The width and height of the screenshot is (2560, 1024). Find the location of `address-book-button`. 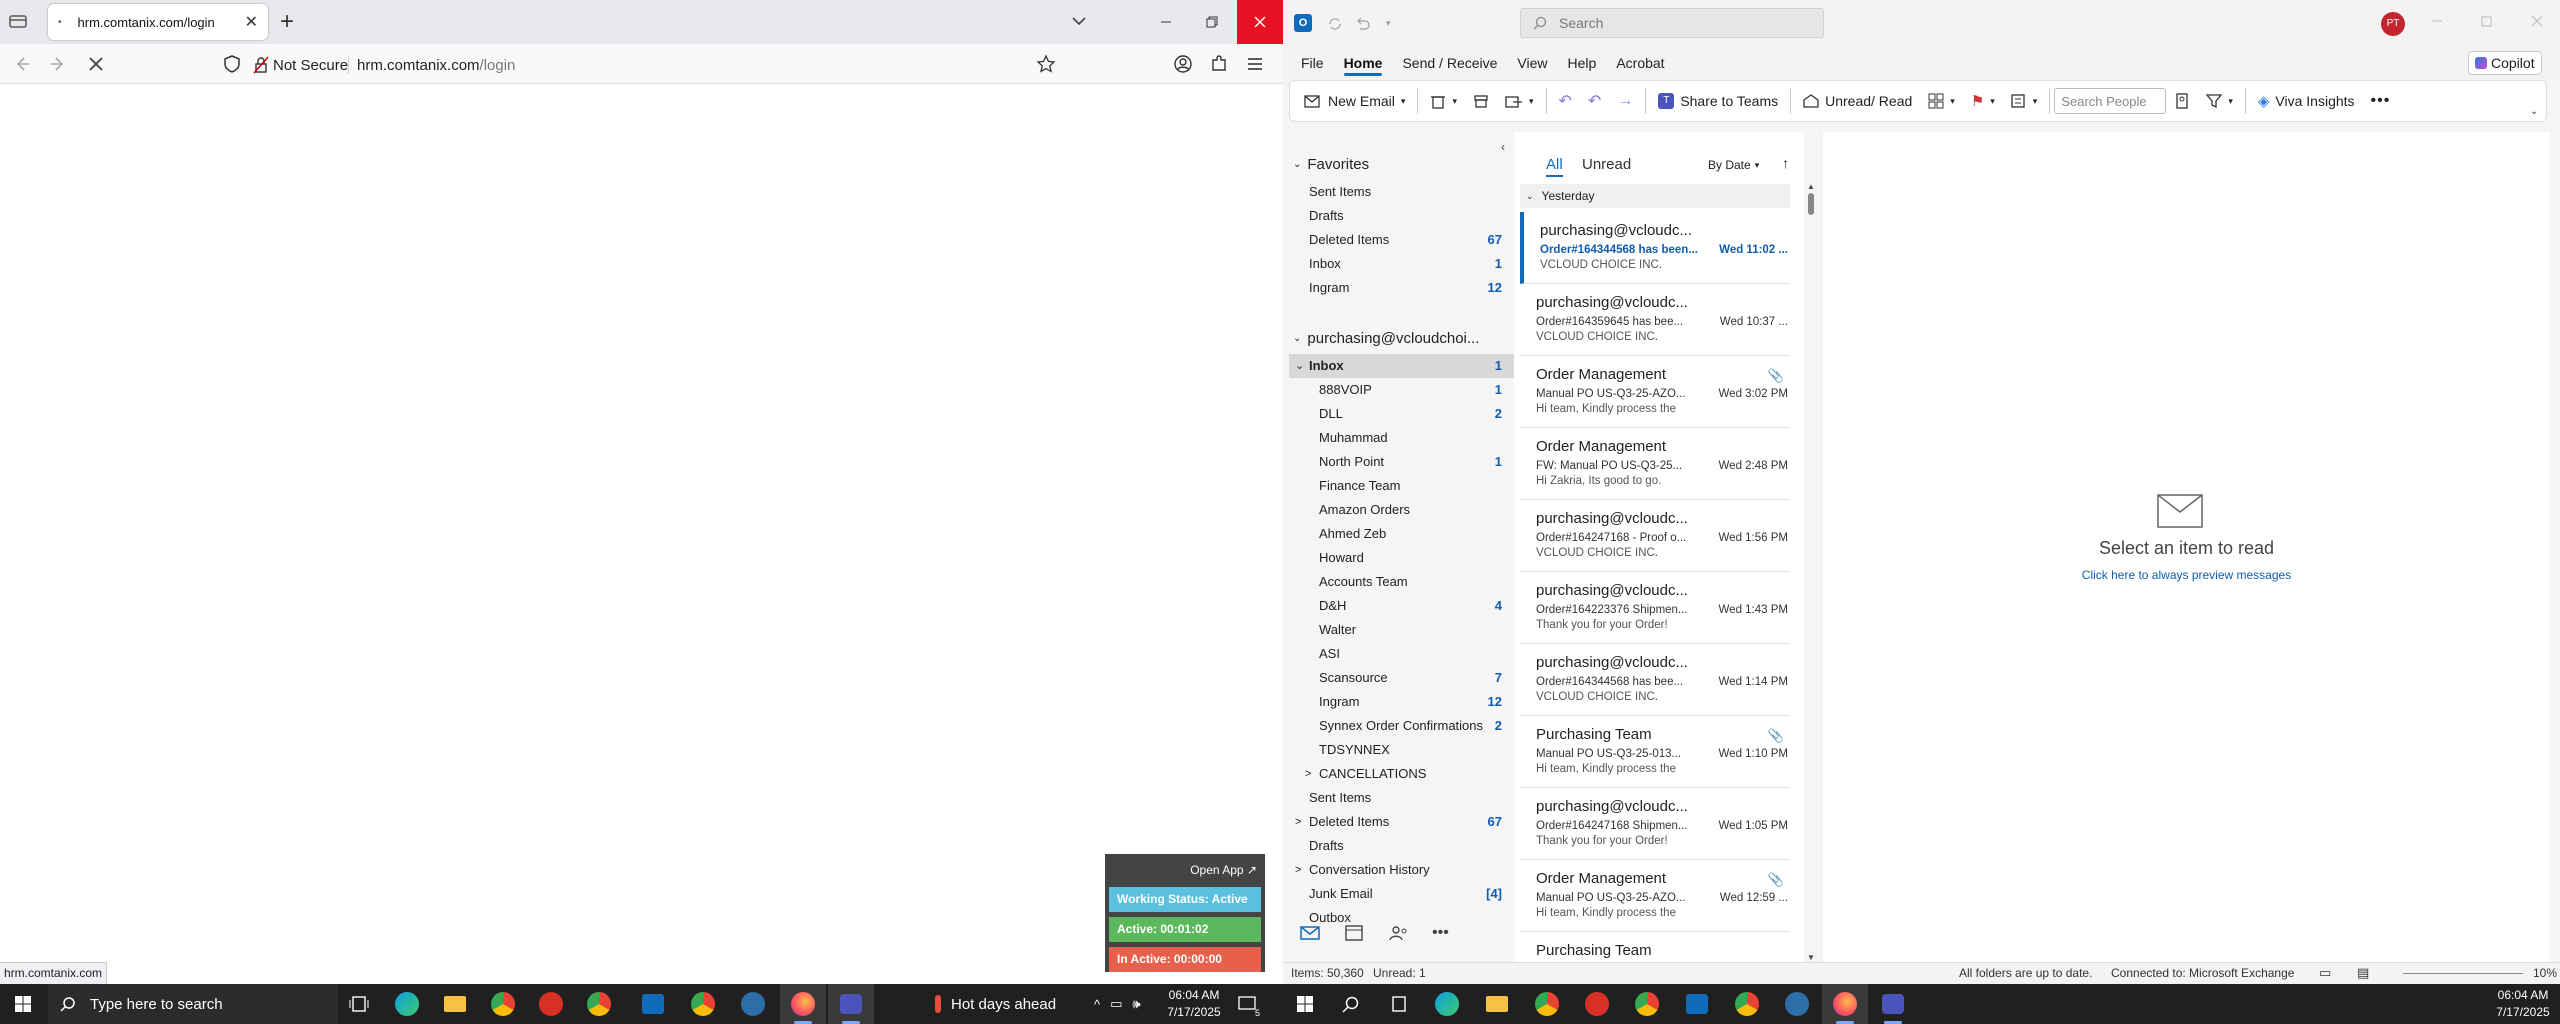

address-book-button is located at coordinates (2182, 101).